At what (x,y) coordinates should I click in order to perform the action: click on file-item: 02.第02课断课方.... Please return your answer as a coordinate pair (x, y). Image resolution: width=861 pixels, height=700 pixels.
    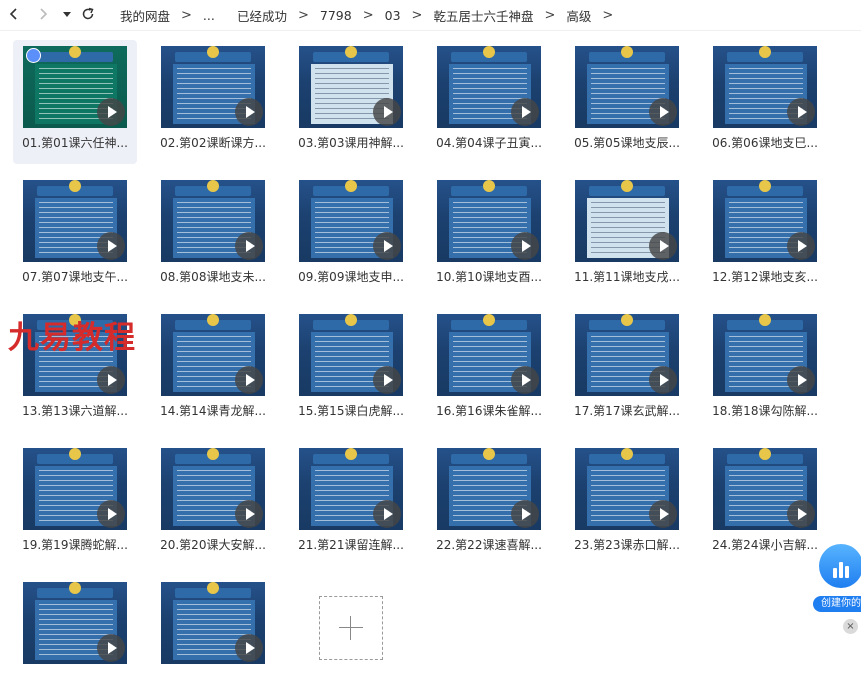
    Looking at the image, I should click on (213, 102).